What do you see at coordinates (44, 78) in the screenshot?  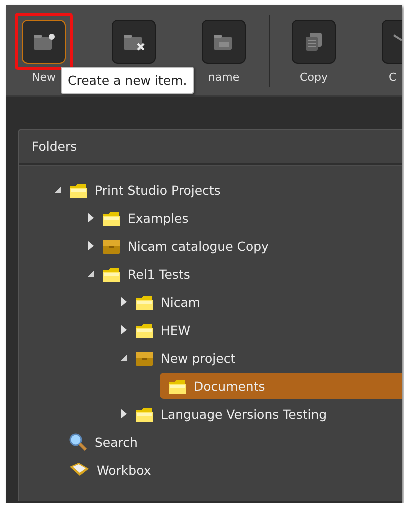 I see `toolbar-label: New` at bounding box center [44, 78].